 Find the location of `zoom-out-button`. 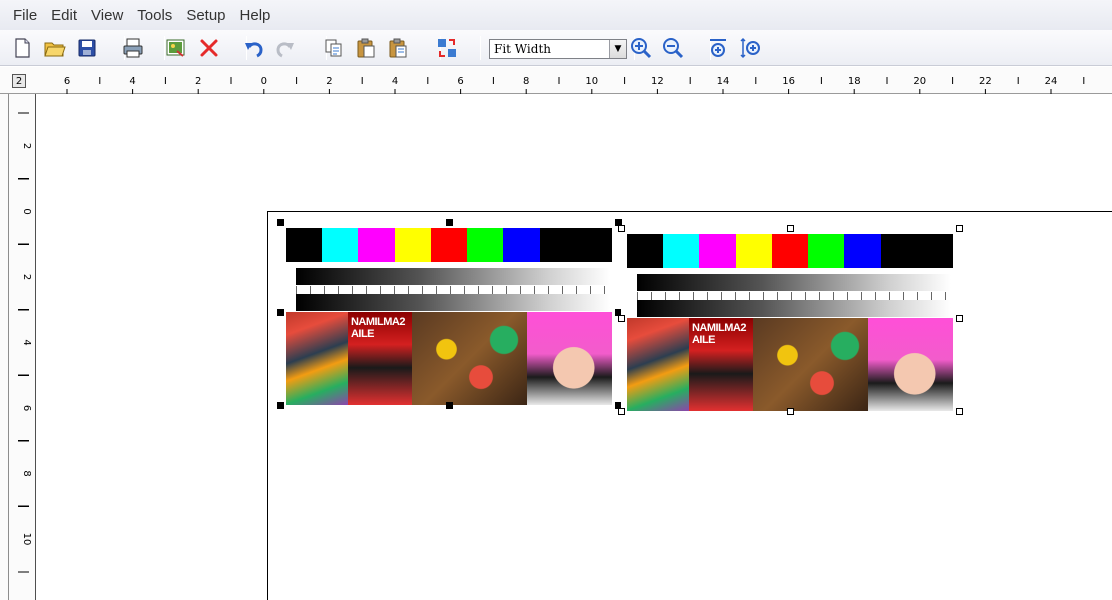

zoom-out-button is located at coordinates (673, 48).